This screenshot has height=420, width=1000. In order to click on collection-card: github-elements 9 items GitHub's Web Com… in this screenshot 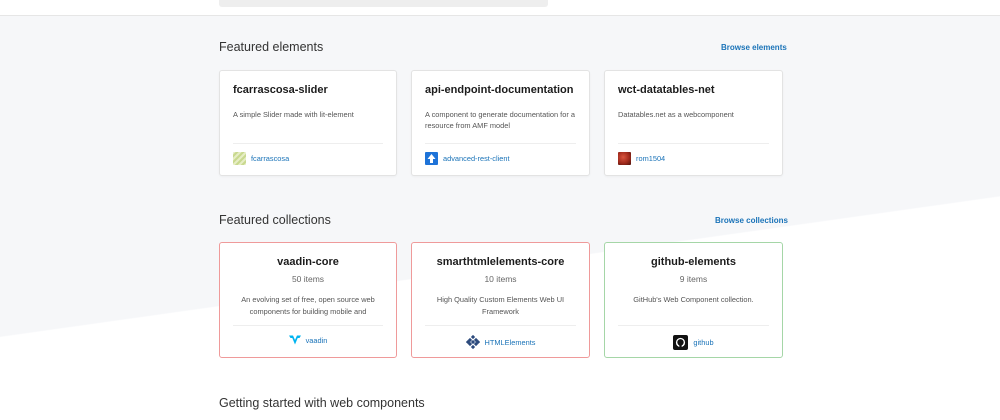, I will do `click(693, 300)`.